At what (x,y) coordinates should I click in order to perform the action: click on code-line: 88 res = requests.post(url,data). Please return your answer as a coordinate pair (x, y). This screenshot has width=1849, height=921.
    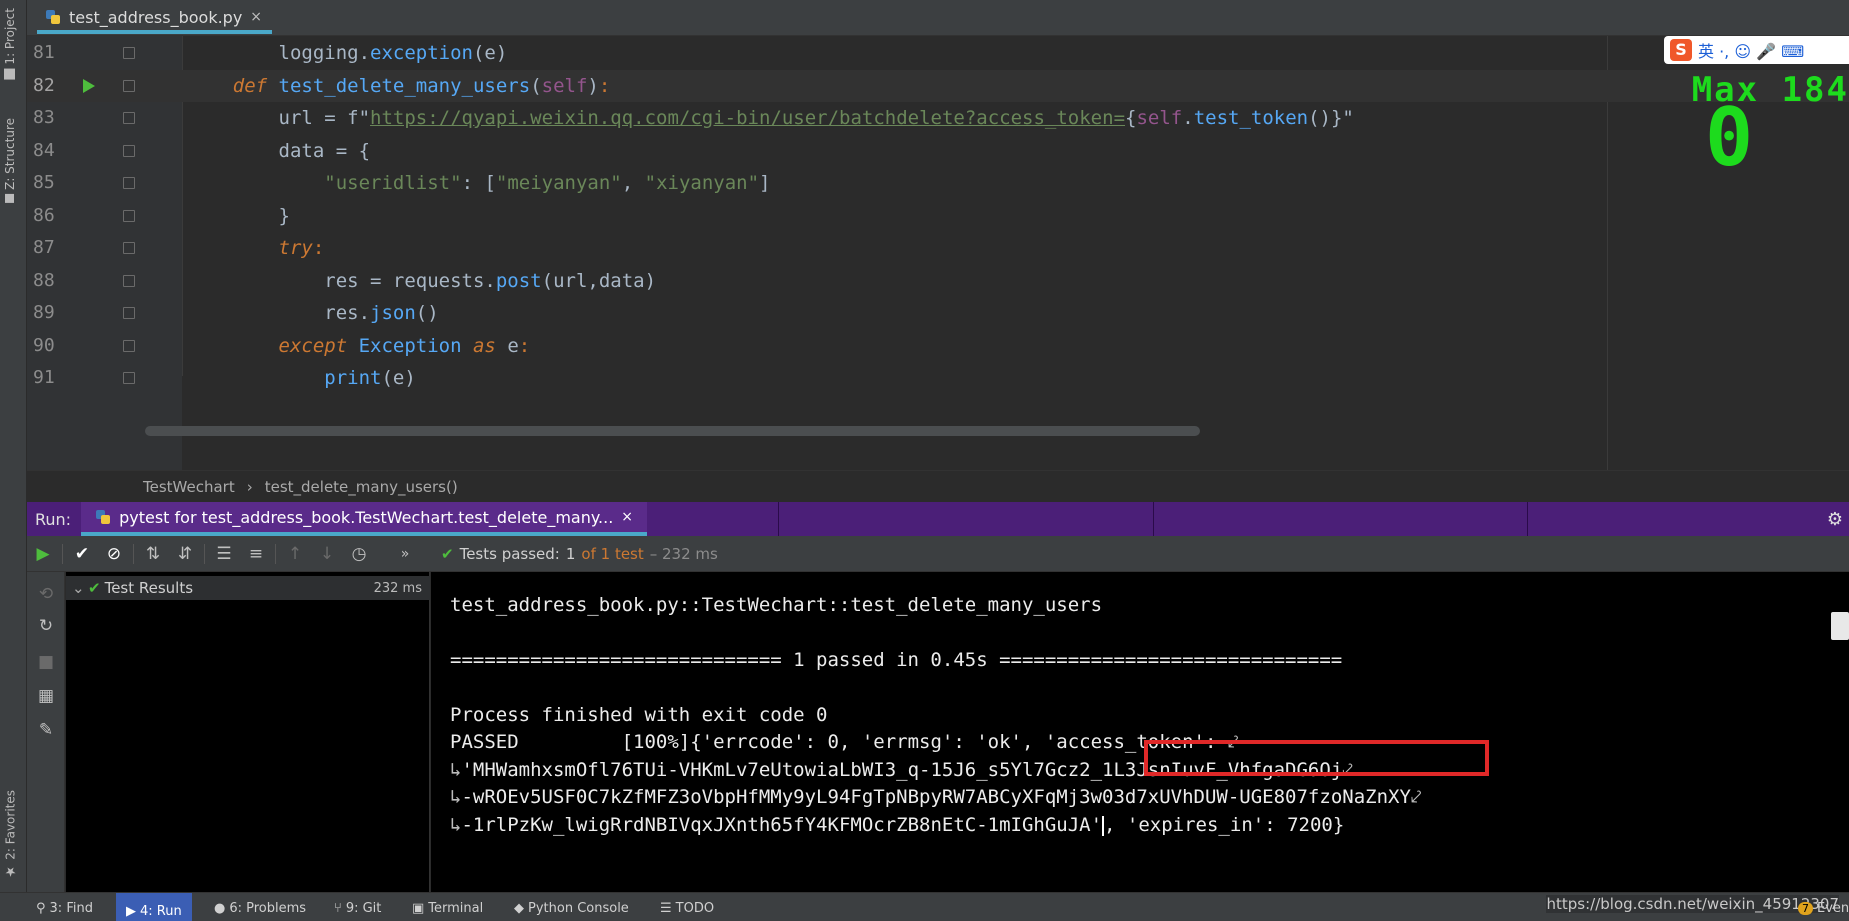
    Looking at the image, I should click on (938, 281).